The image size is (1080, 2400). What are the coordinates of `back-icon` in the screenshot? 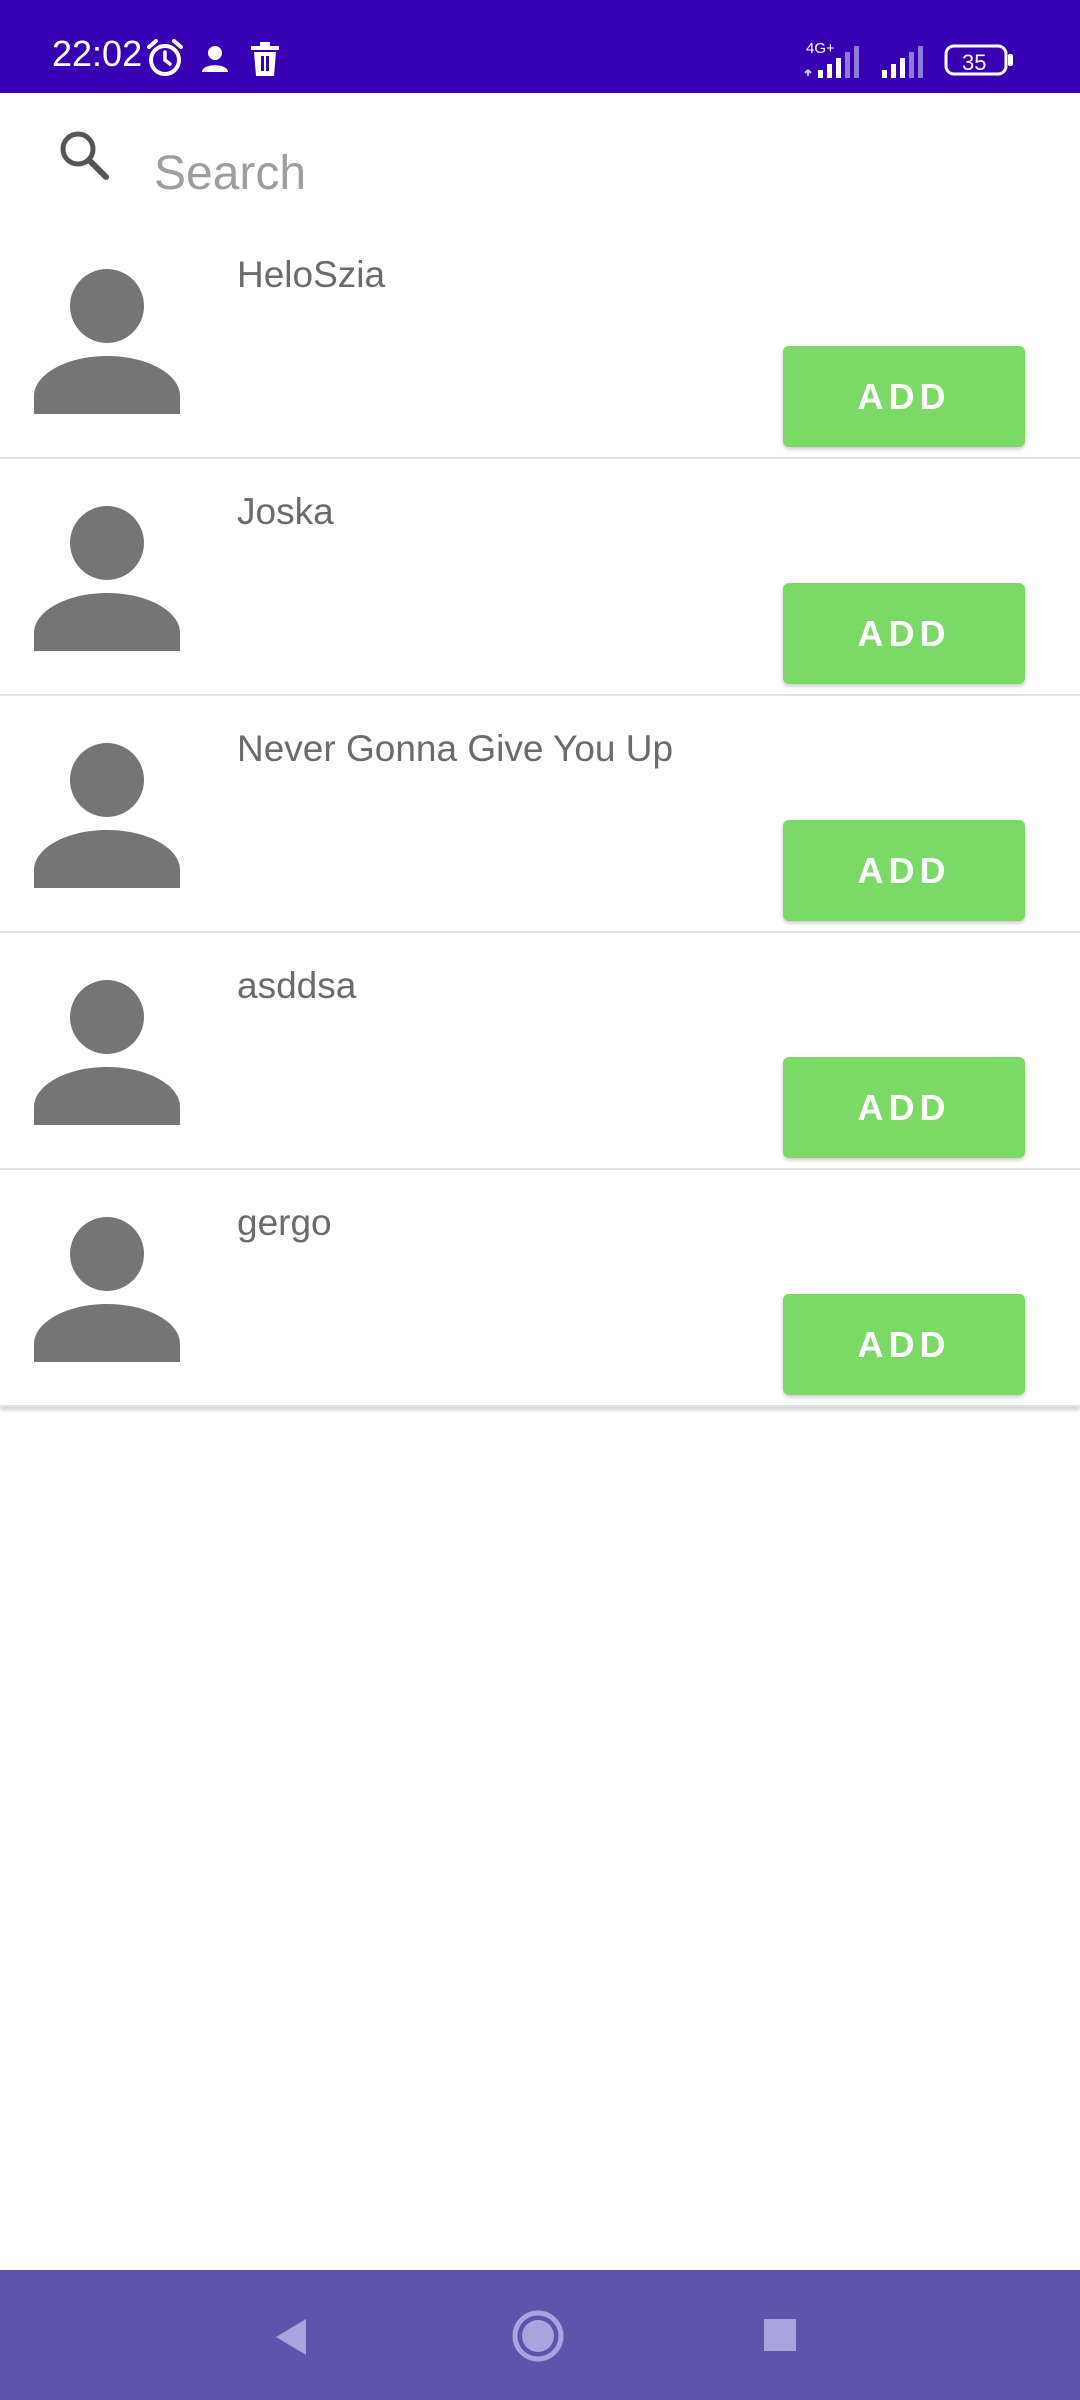 It's located at (290, 2339).